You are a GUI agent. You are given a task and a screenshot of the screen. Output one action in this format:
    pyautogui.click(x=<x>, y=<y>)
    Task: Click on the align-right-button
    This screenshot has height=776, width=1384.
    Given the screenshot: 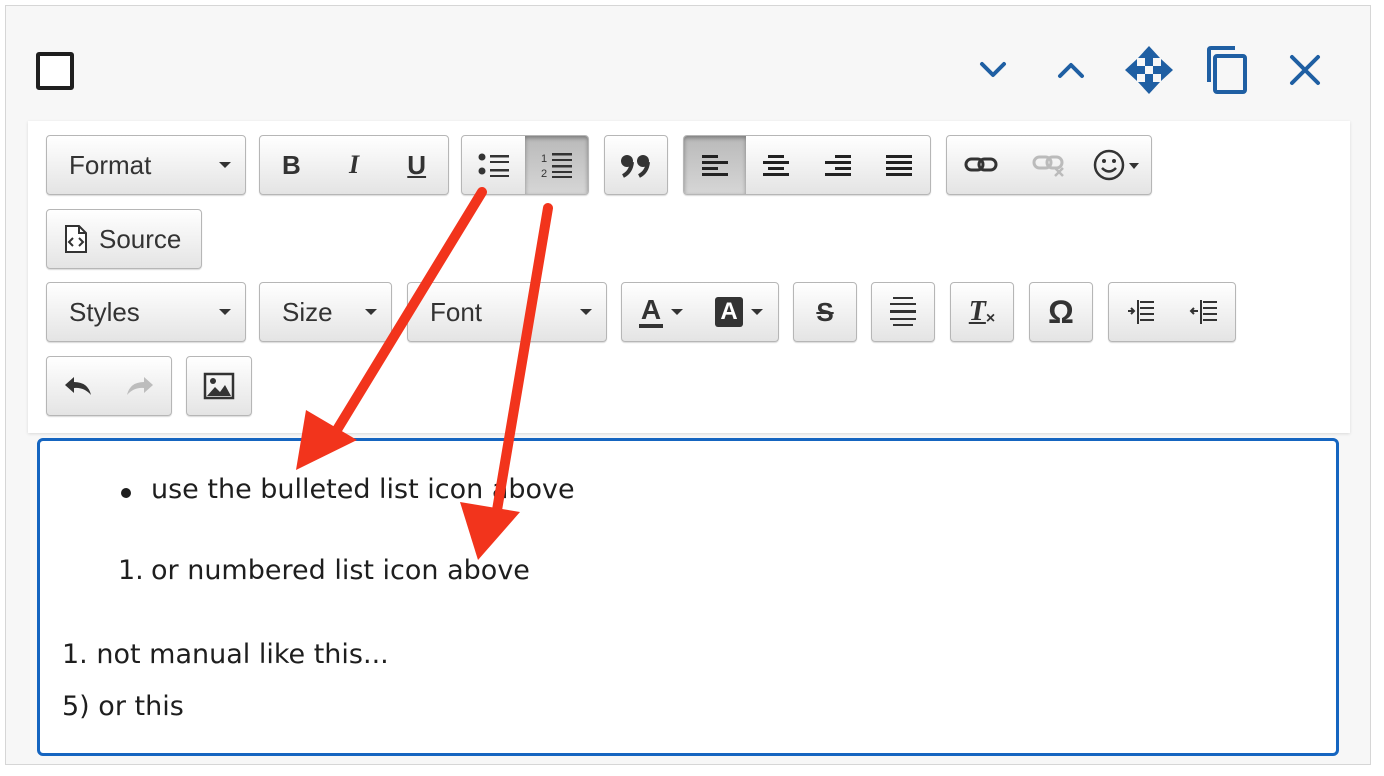 What is the action you would take?
    pyautogui.click(x=838, y=165)
    